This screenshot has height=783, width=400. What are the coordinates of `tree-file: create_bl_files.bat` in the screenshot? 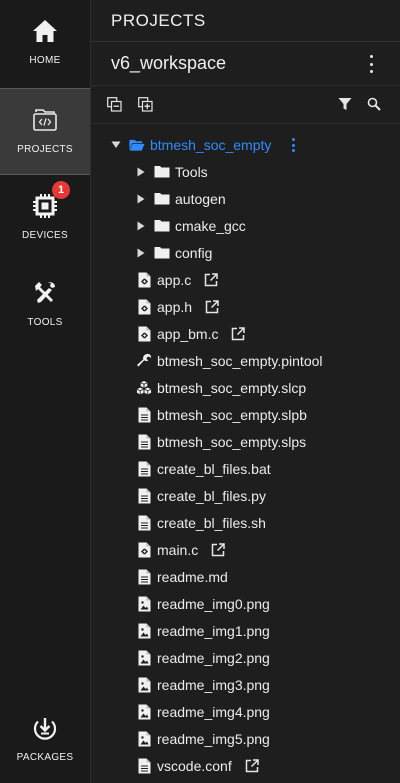 It's located at (245, 468).